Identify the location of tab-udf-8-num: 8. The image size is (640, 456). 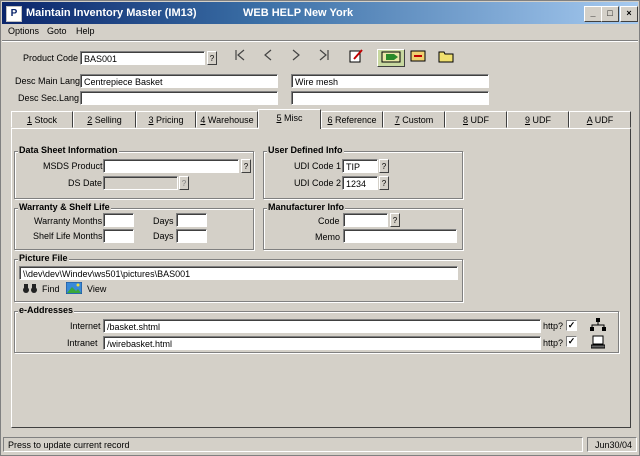
(465, 120).